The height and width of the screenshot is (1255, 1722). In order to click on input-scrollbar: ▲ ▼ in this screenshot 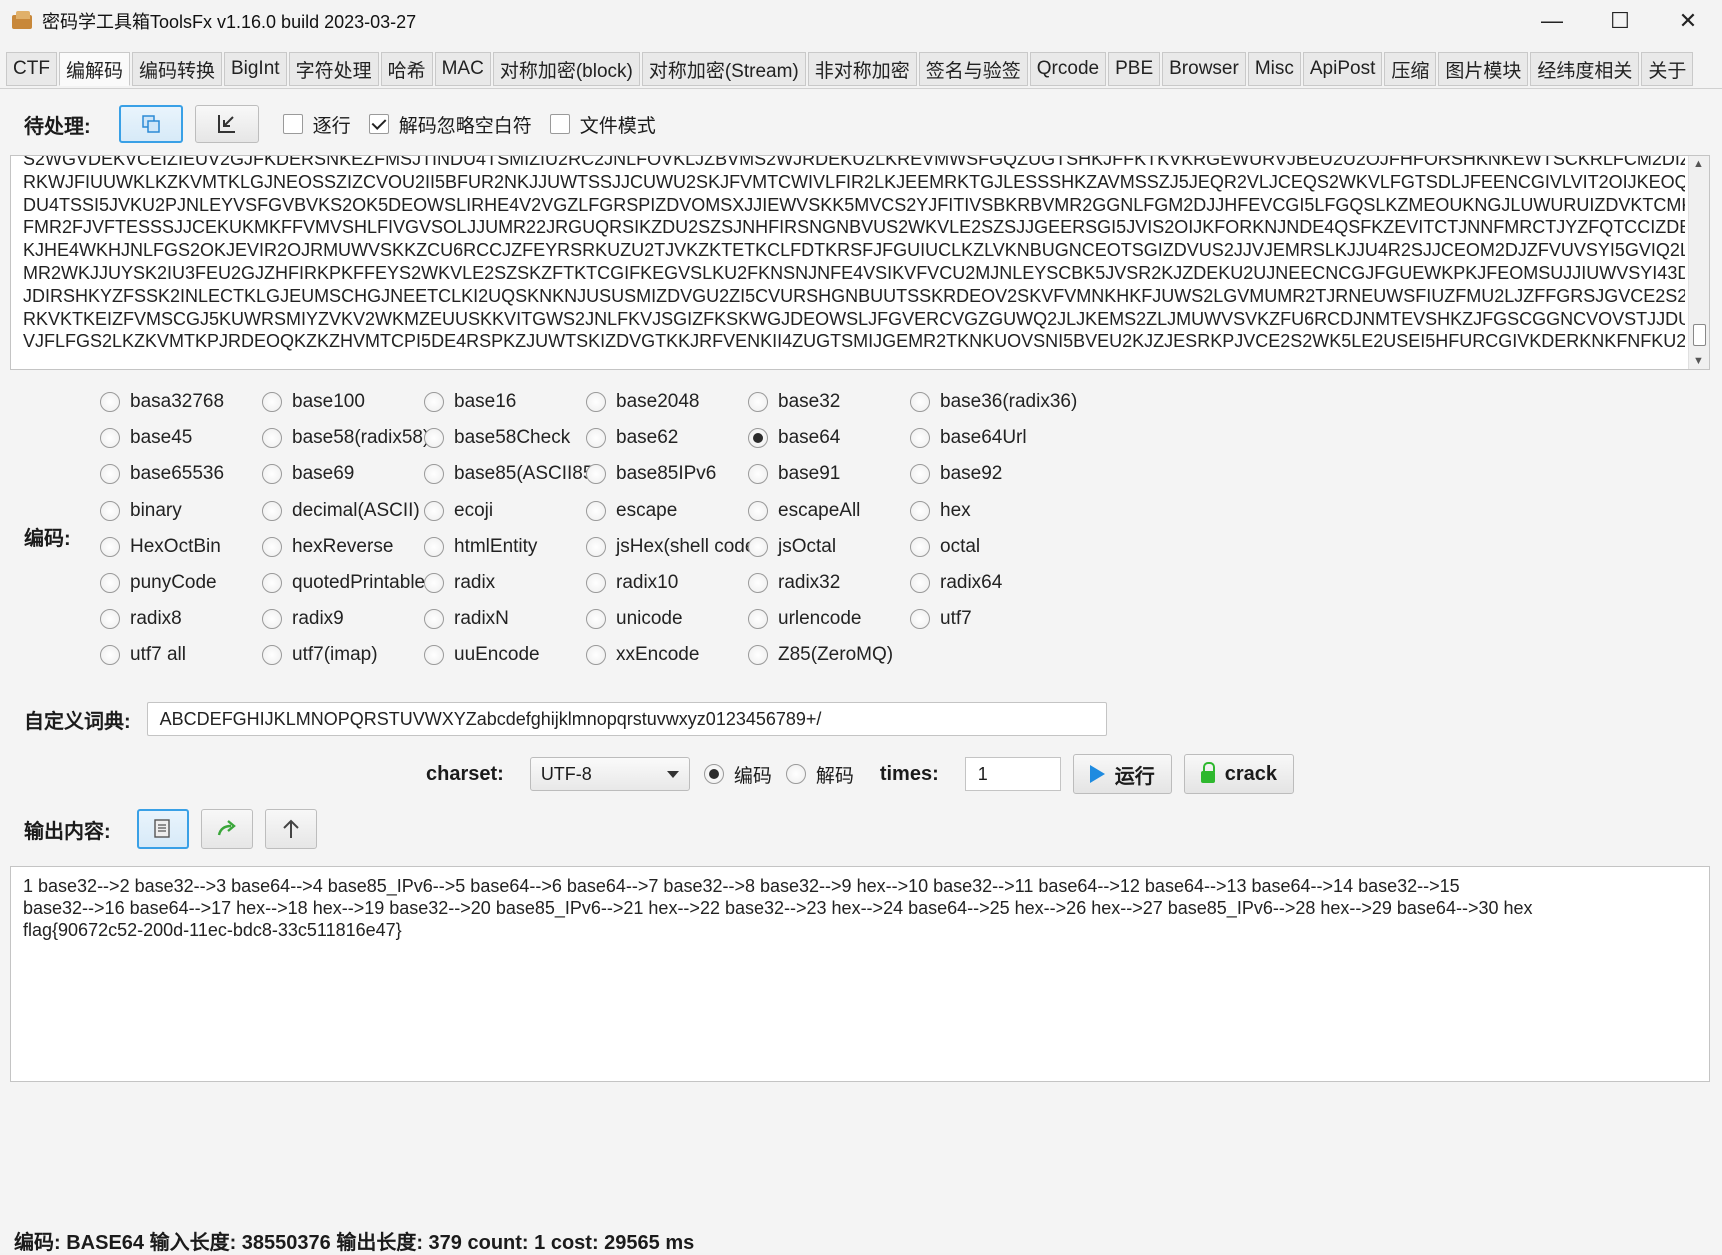, I will do `click(1698, 262)`.